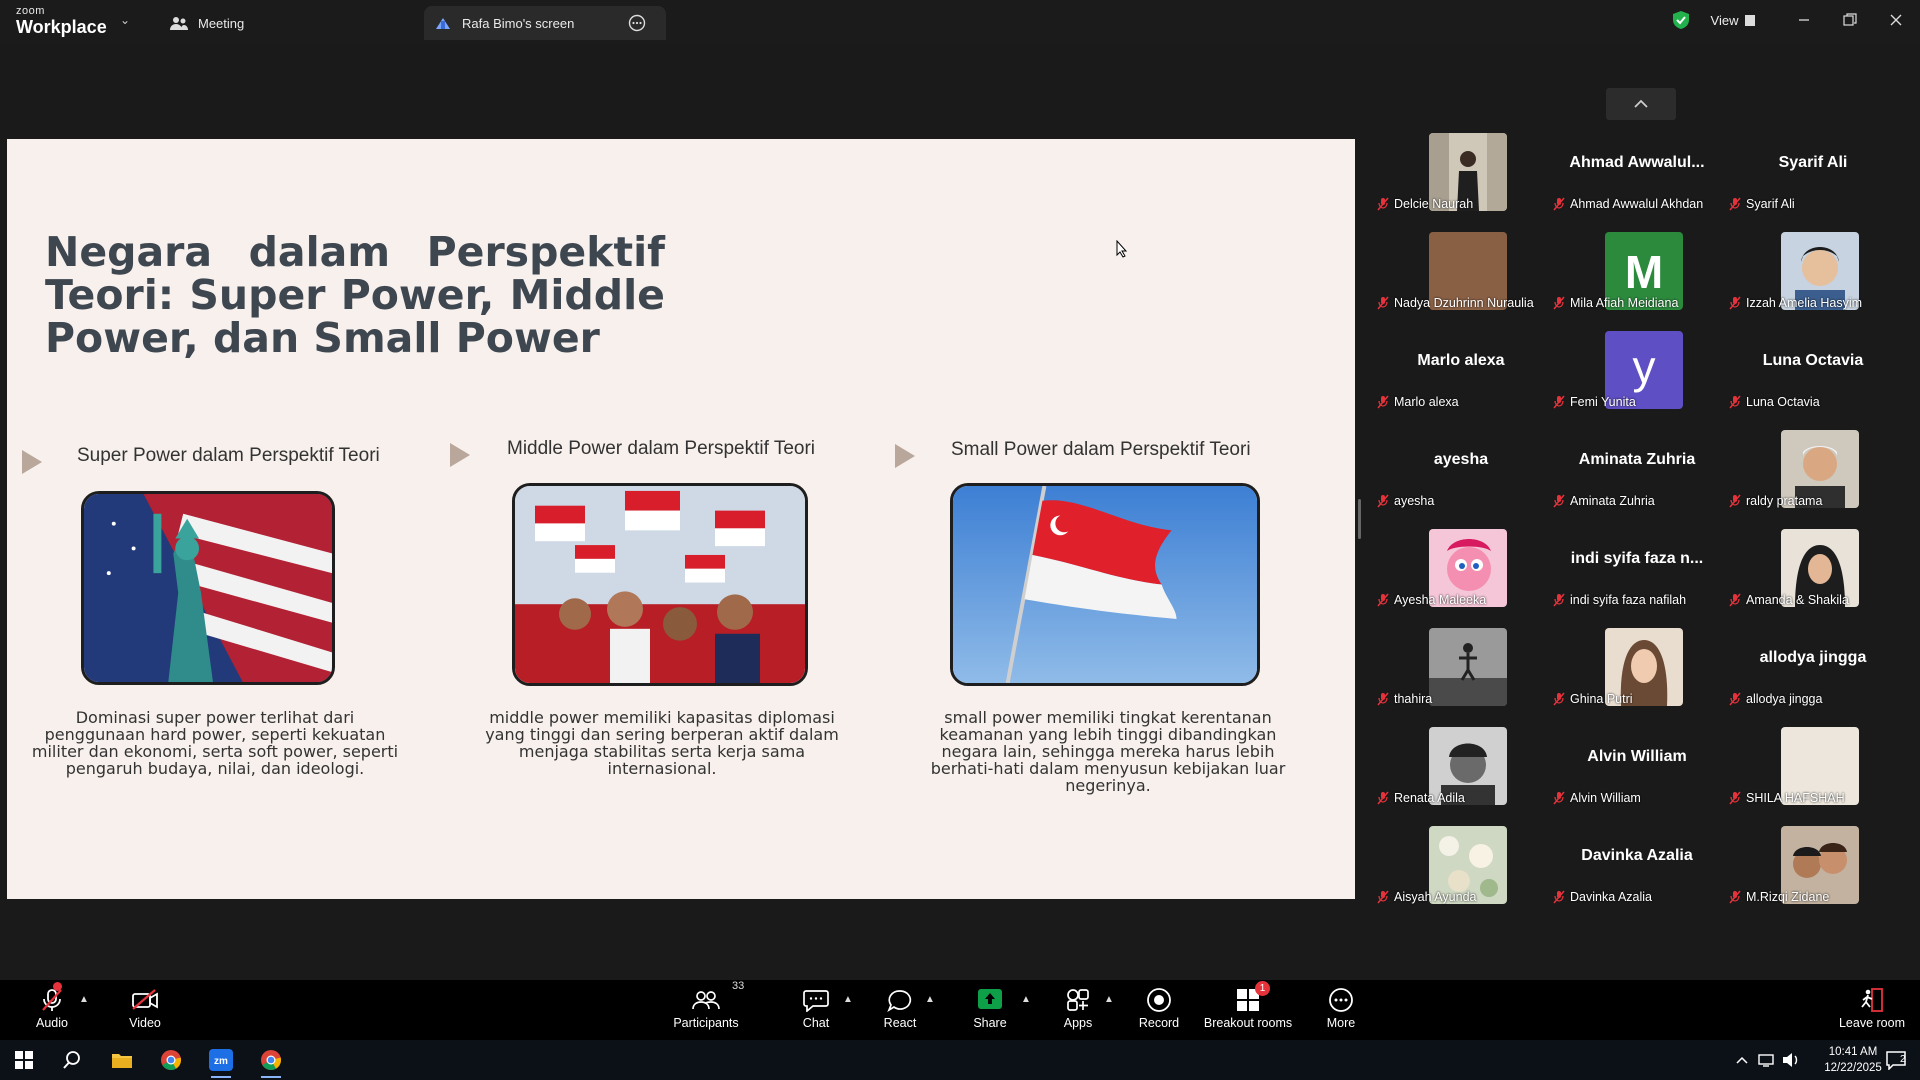 Image resolution: width=1920 pixels, height=1080 pixels. I want to click on participant-name-label: Ayesha Maleeka, so click(1431, 600).